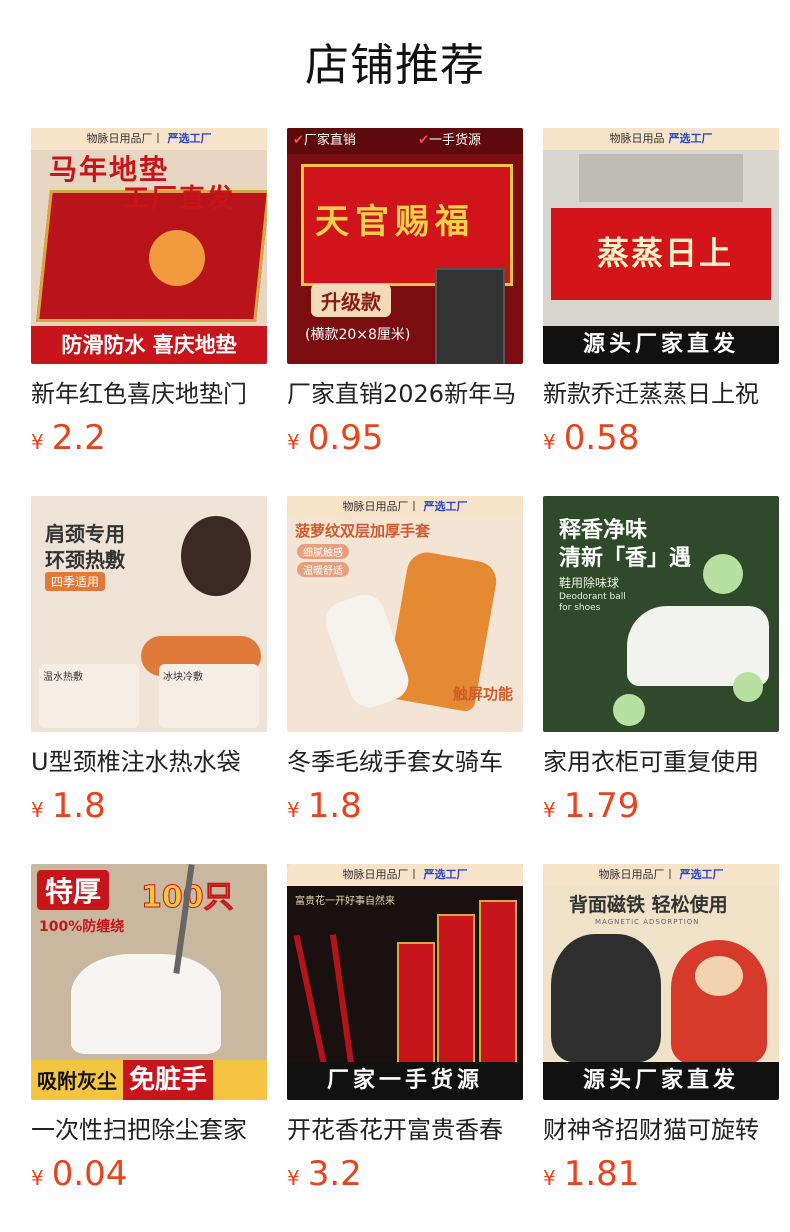 Image resolution: width=790 pixels, height=1232 pixels. I want to click on tag-left: 厂家直销, so click(329, 140).